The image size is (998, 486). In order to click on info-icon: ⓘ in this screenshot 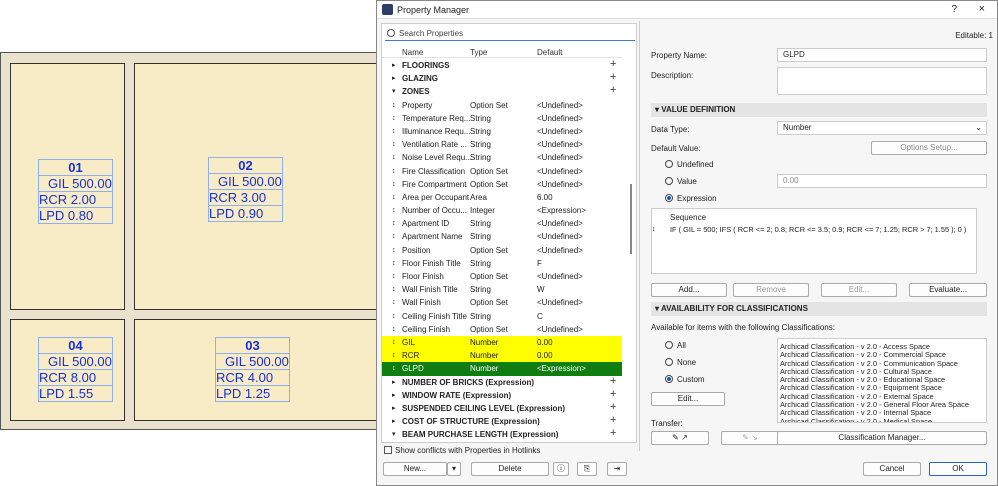, I will do `click(561, 469)`.